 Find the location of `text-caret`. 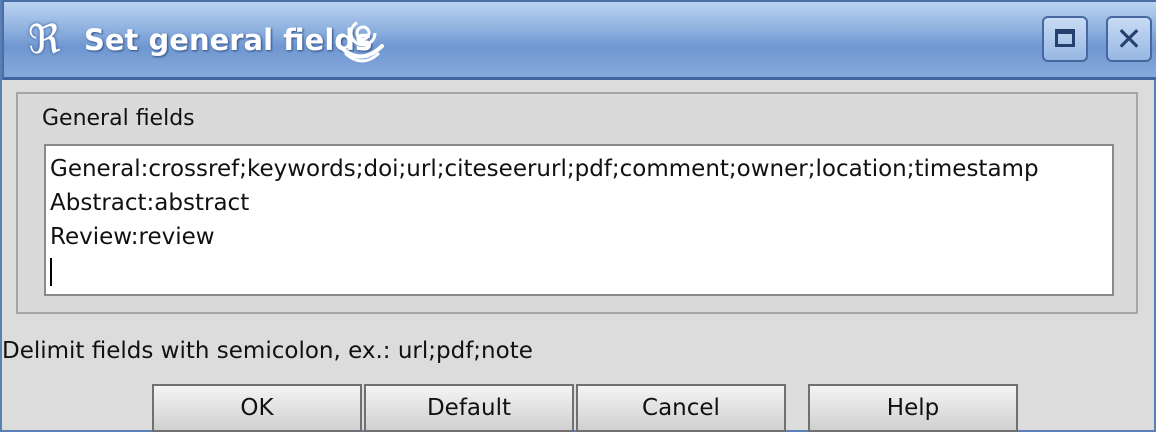

text-caret is located at coordinates (51, 271).